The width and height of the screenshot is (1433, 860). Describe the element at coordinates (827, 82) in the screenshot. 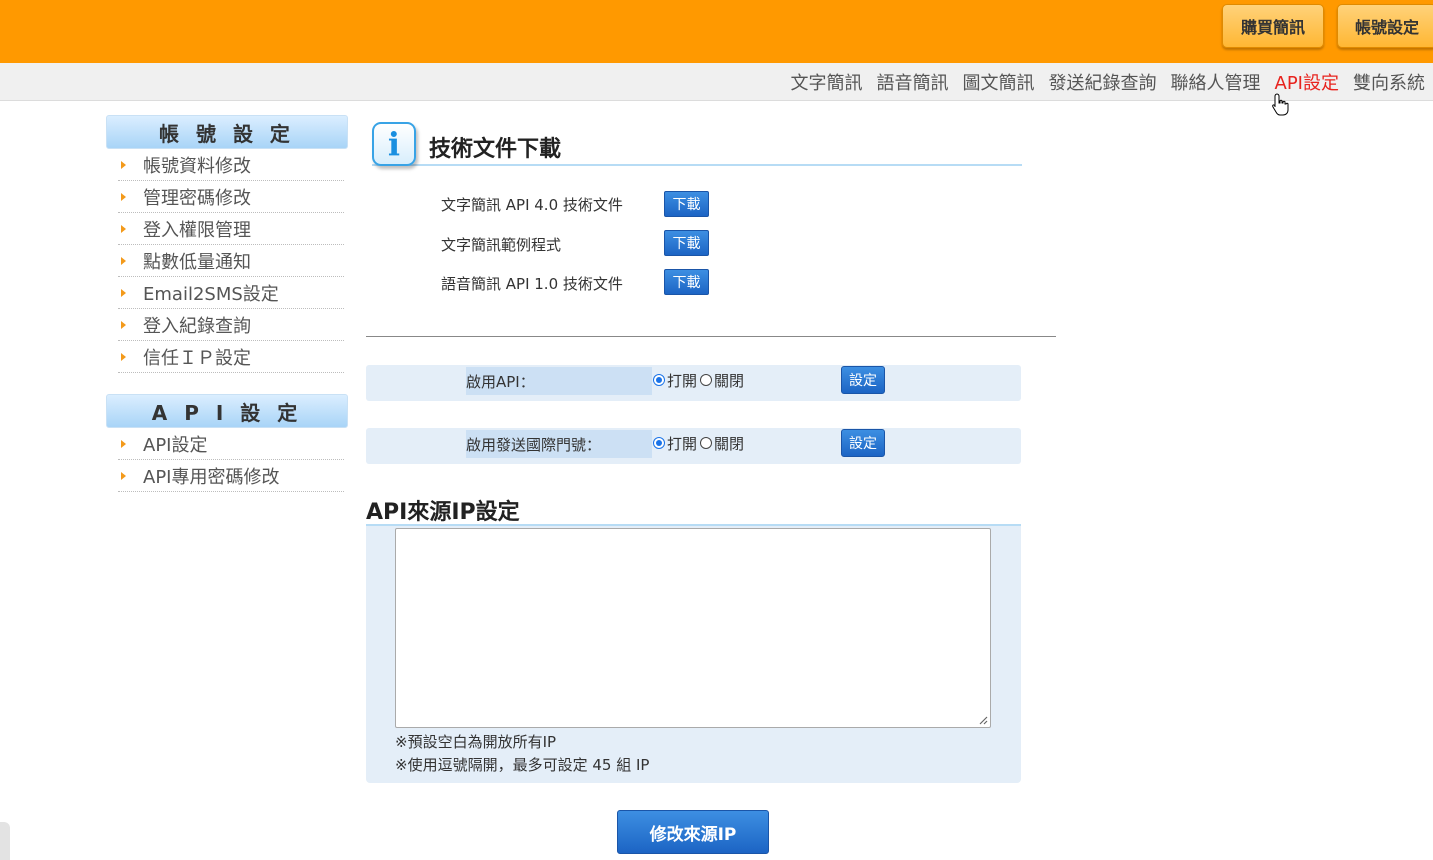

I see `nav-item-text-sms: 文字簡訊` at that location.